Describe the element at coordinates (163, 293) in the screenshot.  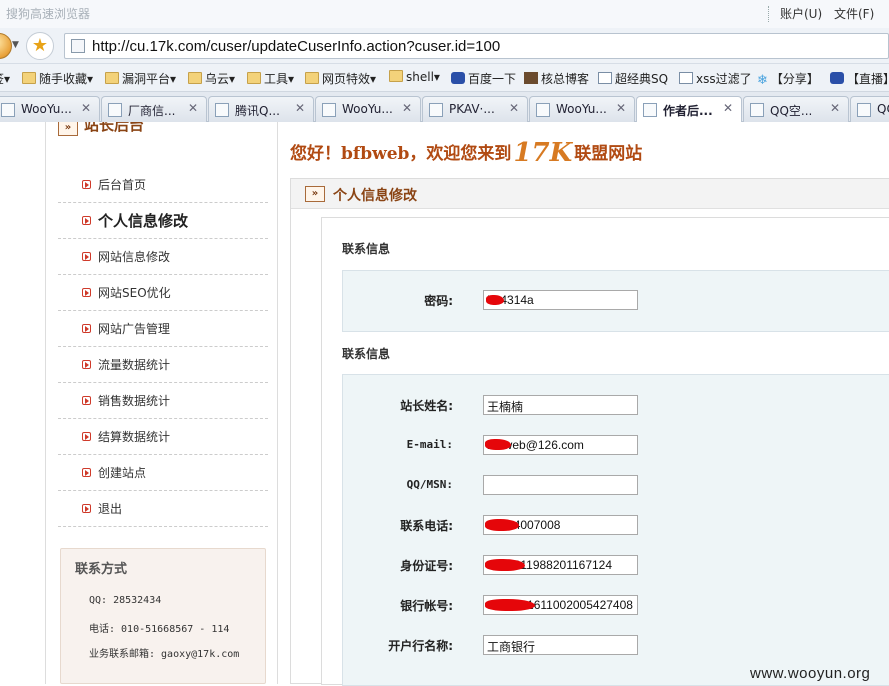
I see `sidebar-item-seo: 网站SEO优化` at that location.